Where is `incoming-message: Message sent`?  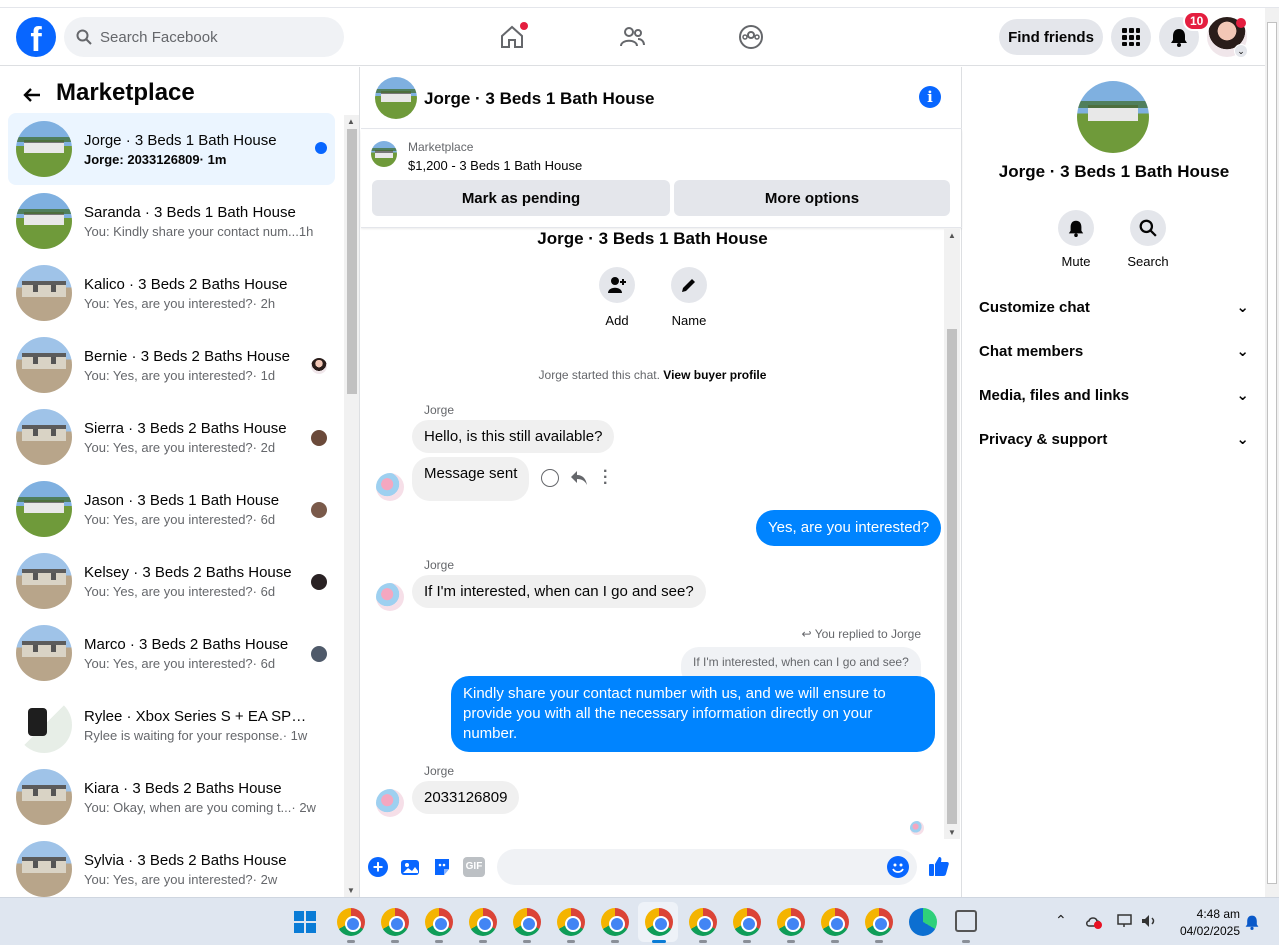 incoming-message: Message sent is located at coordinates (471, 479).